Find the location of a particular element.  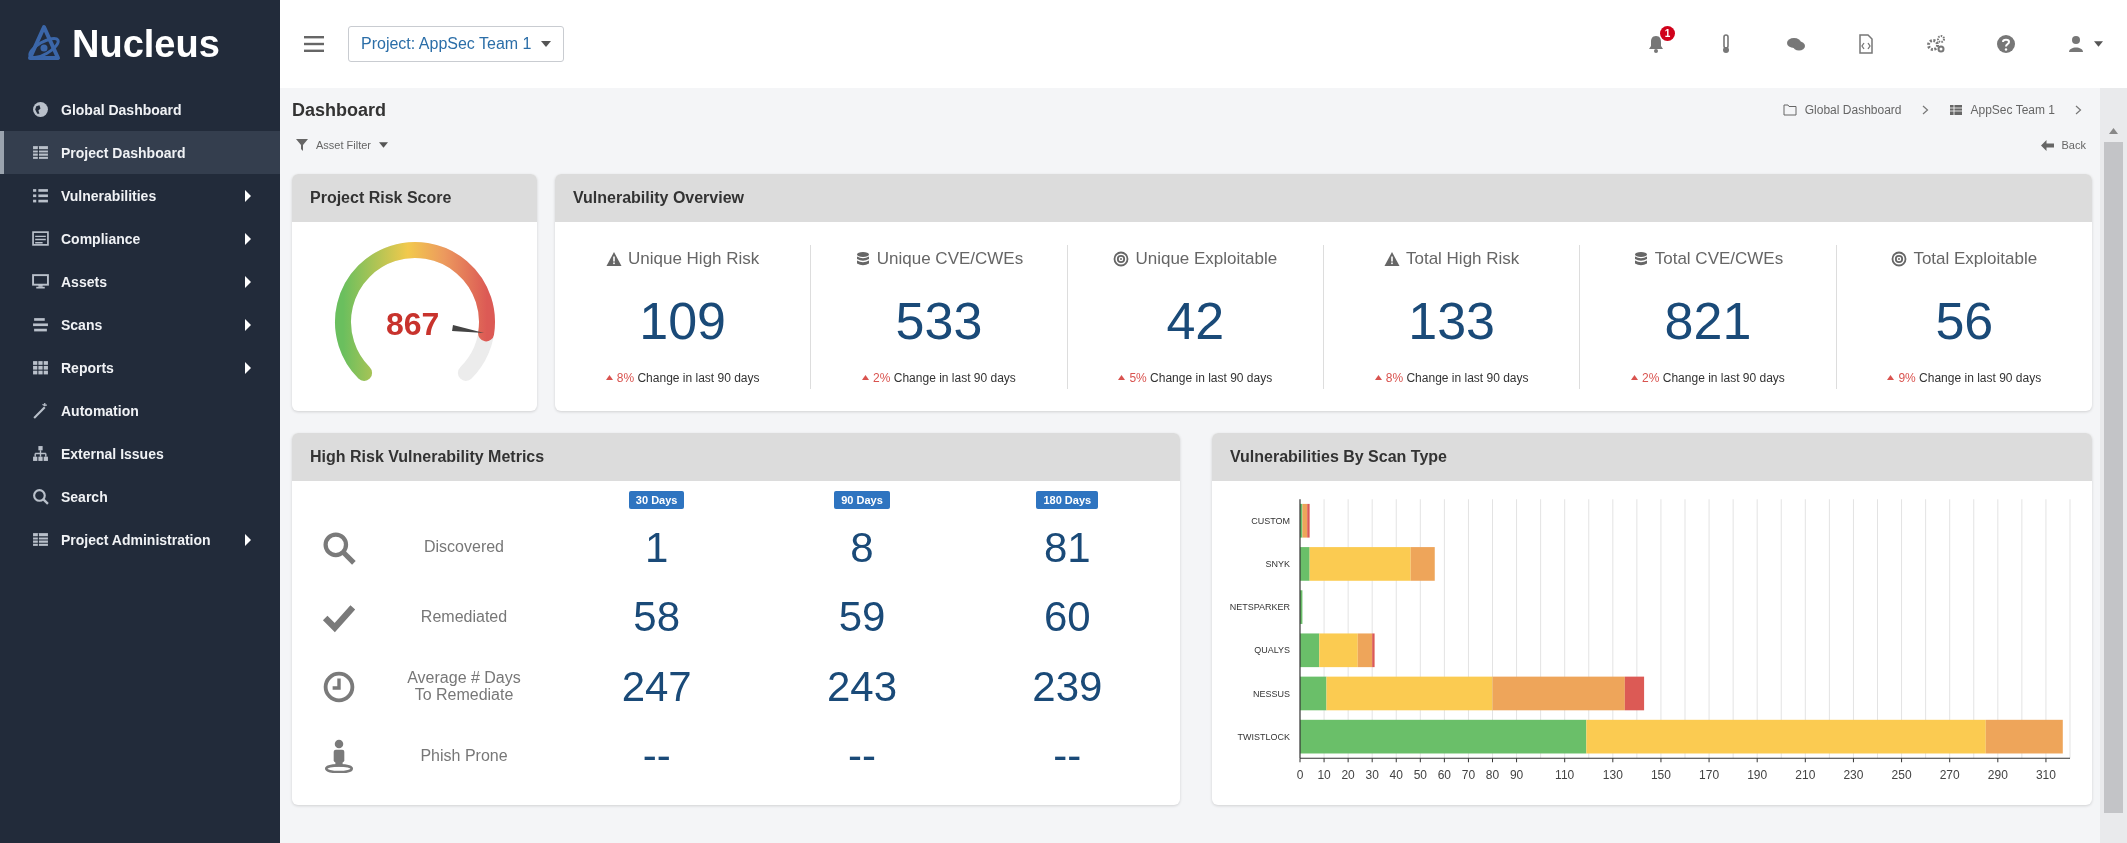

axis-label: 10 is located at coordinates (1324, 774).